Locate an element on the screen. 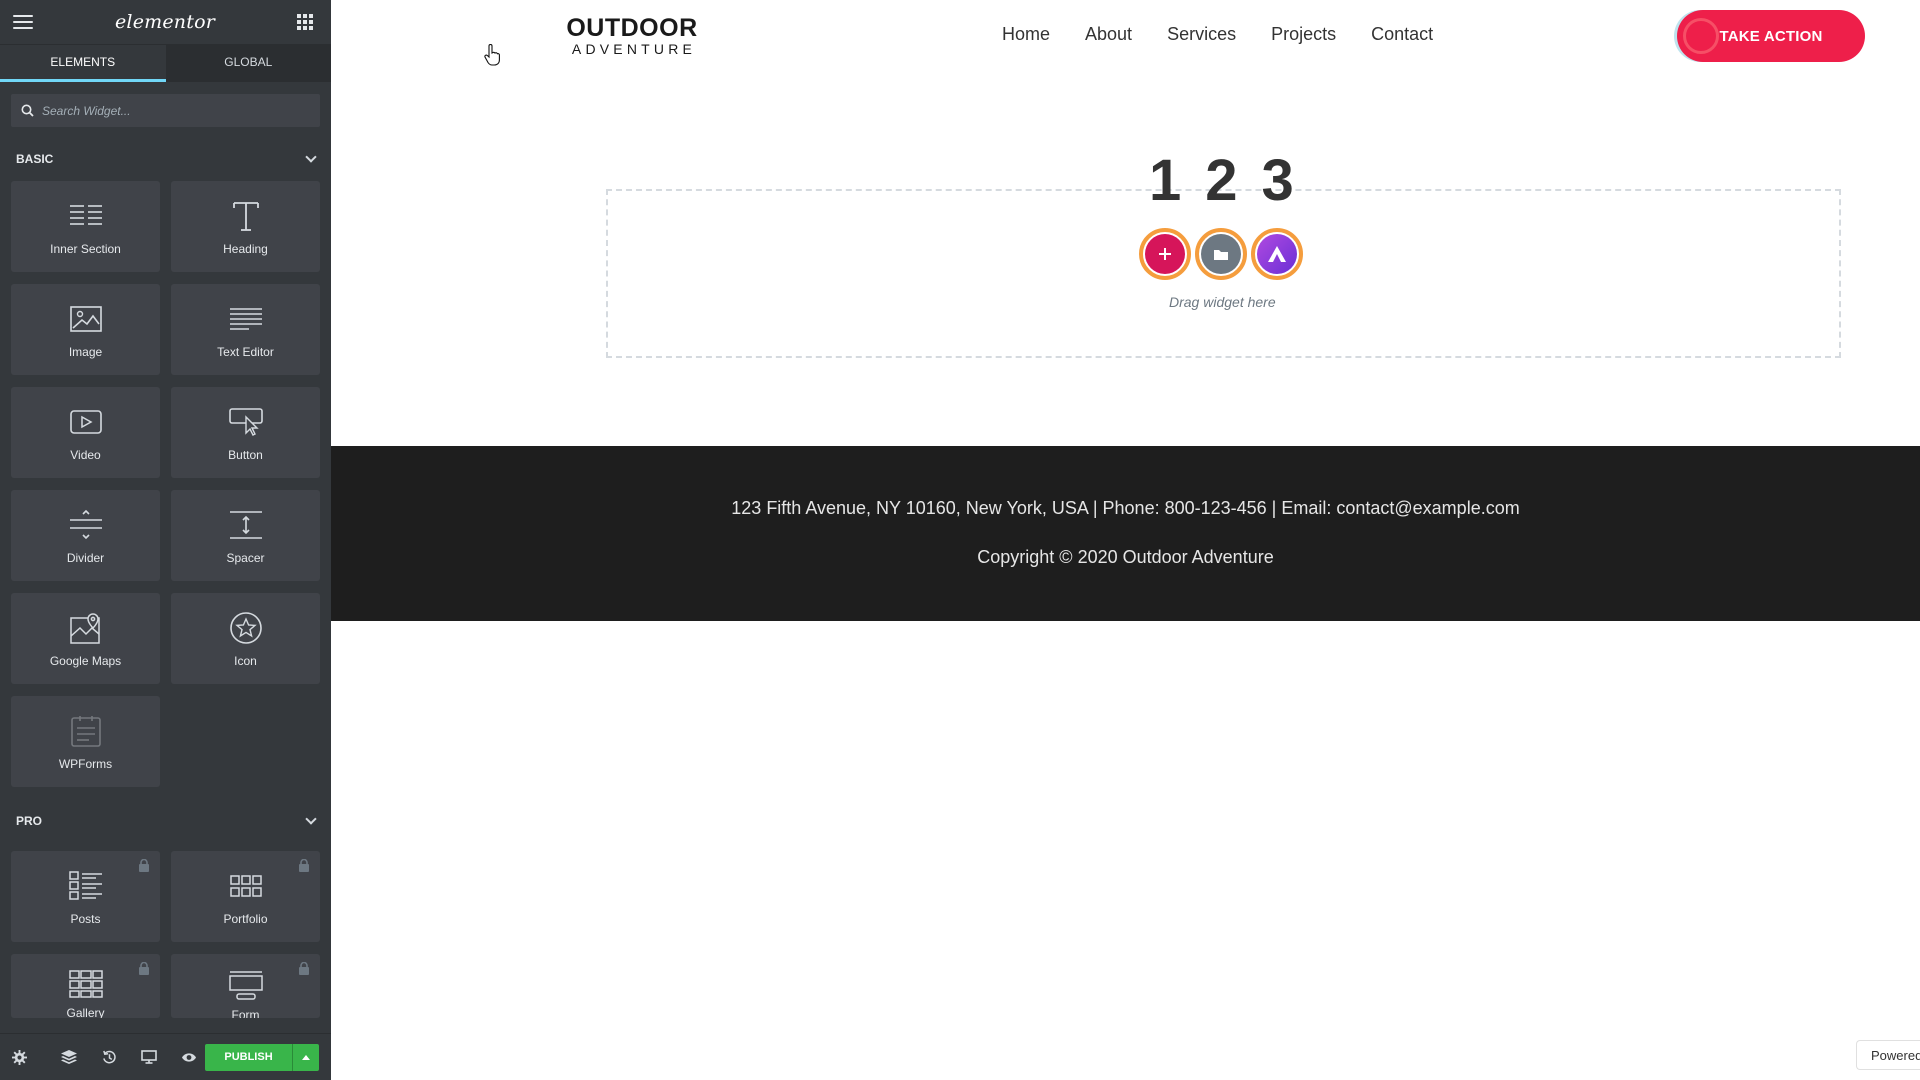 The height and width of the screenshot is (1080, 1920). site-logo-line2: ADVENTURE is located at coordinates (634, 49).